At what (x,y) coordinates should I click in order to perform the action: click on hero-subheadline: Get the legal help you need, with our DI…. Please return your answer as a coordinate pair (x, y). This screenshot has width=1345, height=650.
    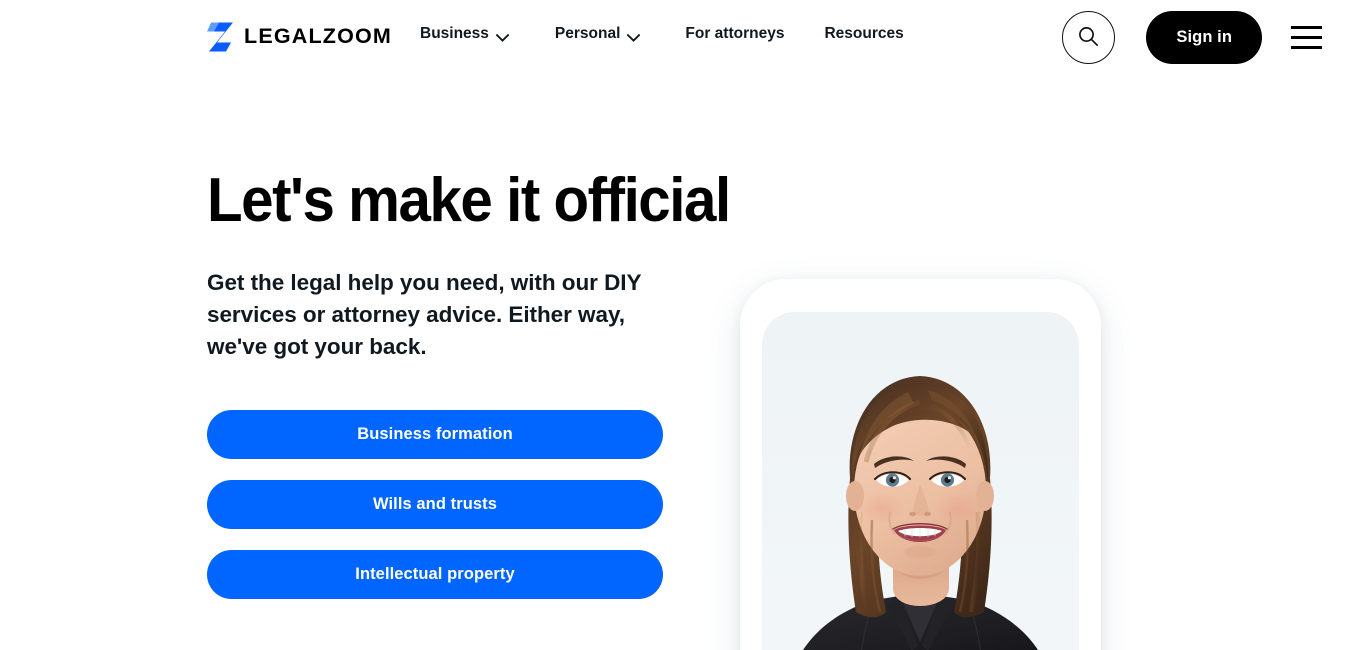
    Looking at the image, I should click on (424, 314).